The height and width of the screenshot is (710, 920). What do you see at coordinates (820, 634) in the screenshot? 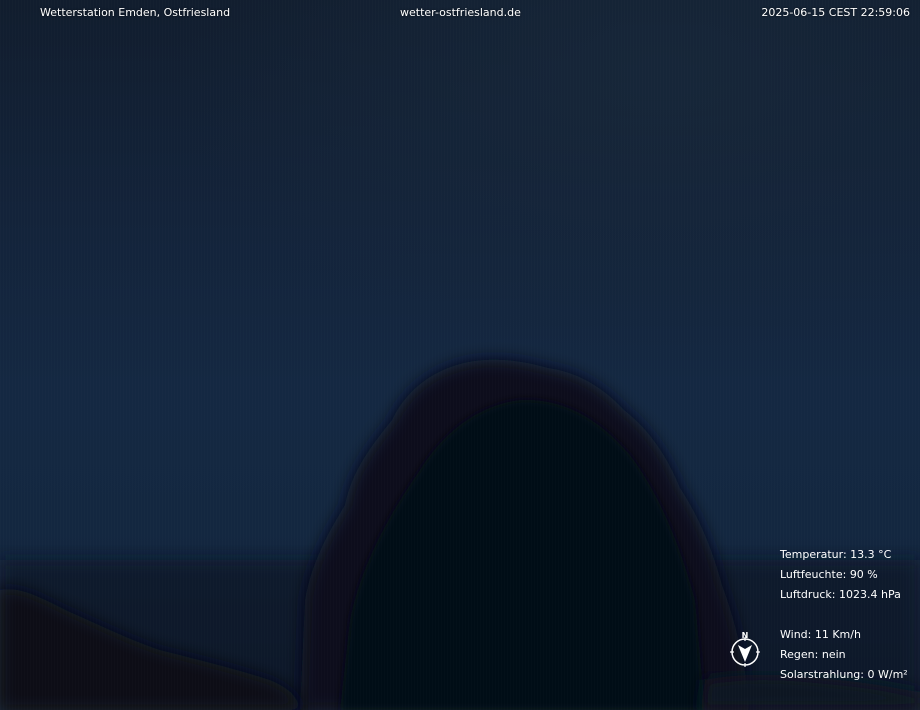
I see `wind-readout: Wind: 11 Km/h` at bounding box center [820, 634].